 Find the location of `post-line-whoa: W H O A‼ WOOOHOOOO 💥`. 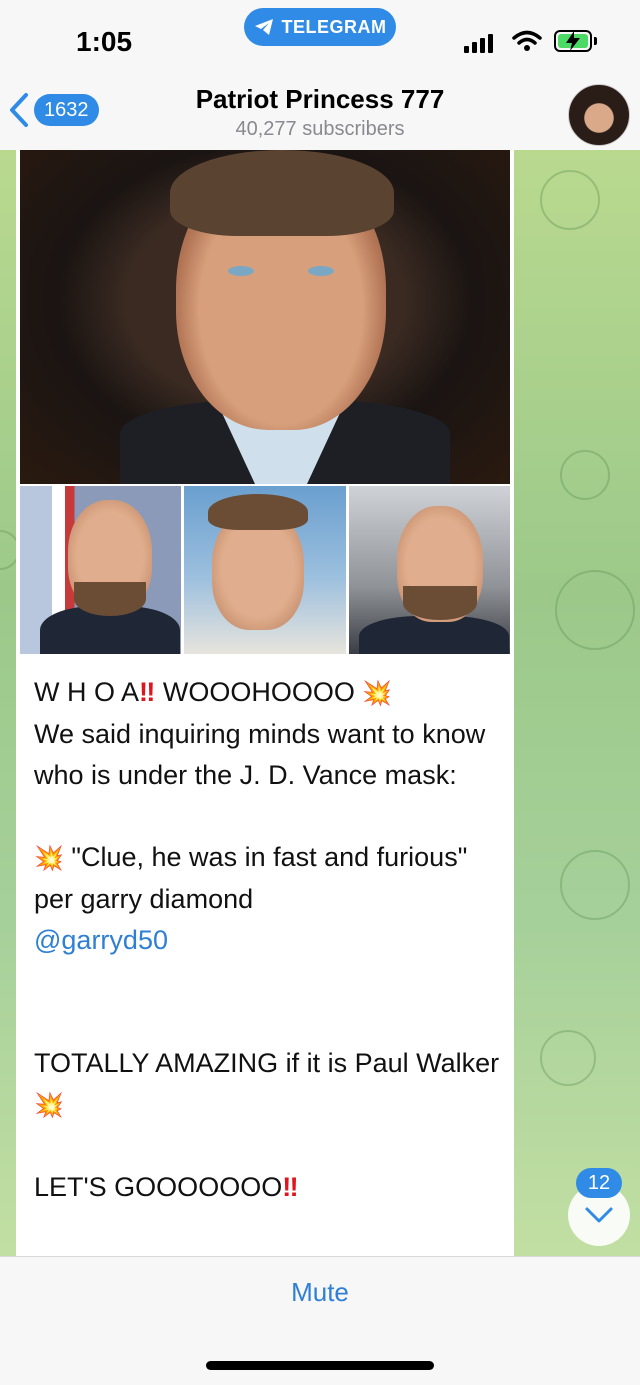

post-line-whoa: W H O A‼ WOOOHOOOO 💥 is located at coordinates (213, 692).